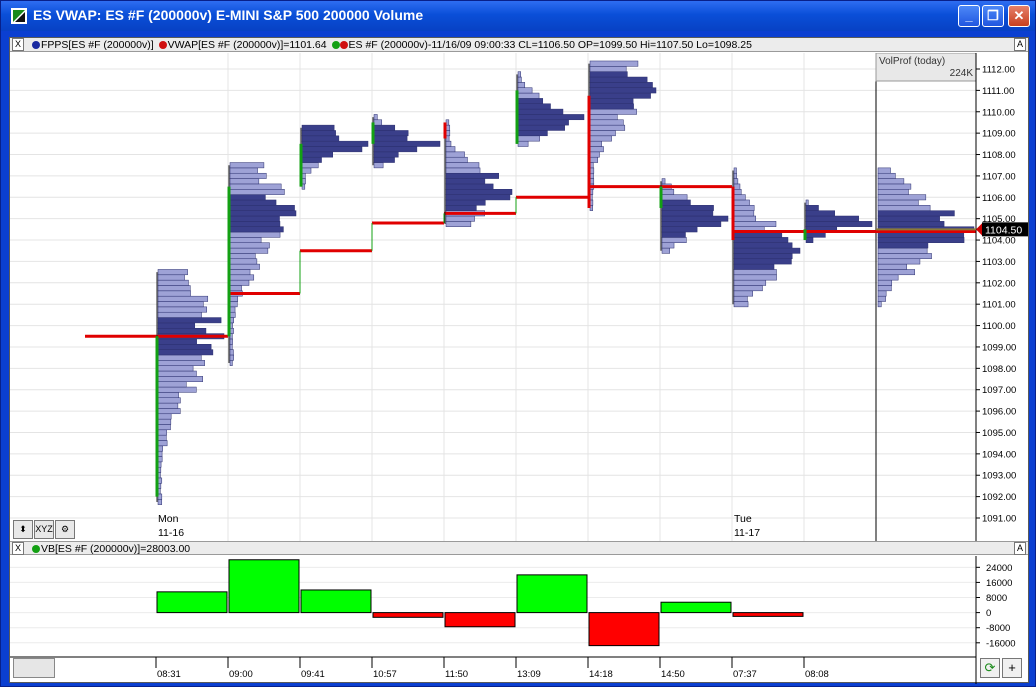 Image resolution: width=1036 pixels, height=687 pixels. Describe the element at coordinates (480, 620) in the screenshot. I see `vb-bar` at that location.